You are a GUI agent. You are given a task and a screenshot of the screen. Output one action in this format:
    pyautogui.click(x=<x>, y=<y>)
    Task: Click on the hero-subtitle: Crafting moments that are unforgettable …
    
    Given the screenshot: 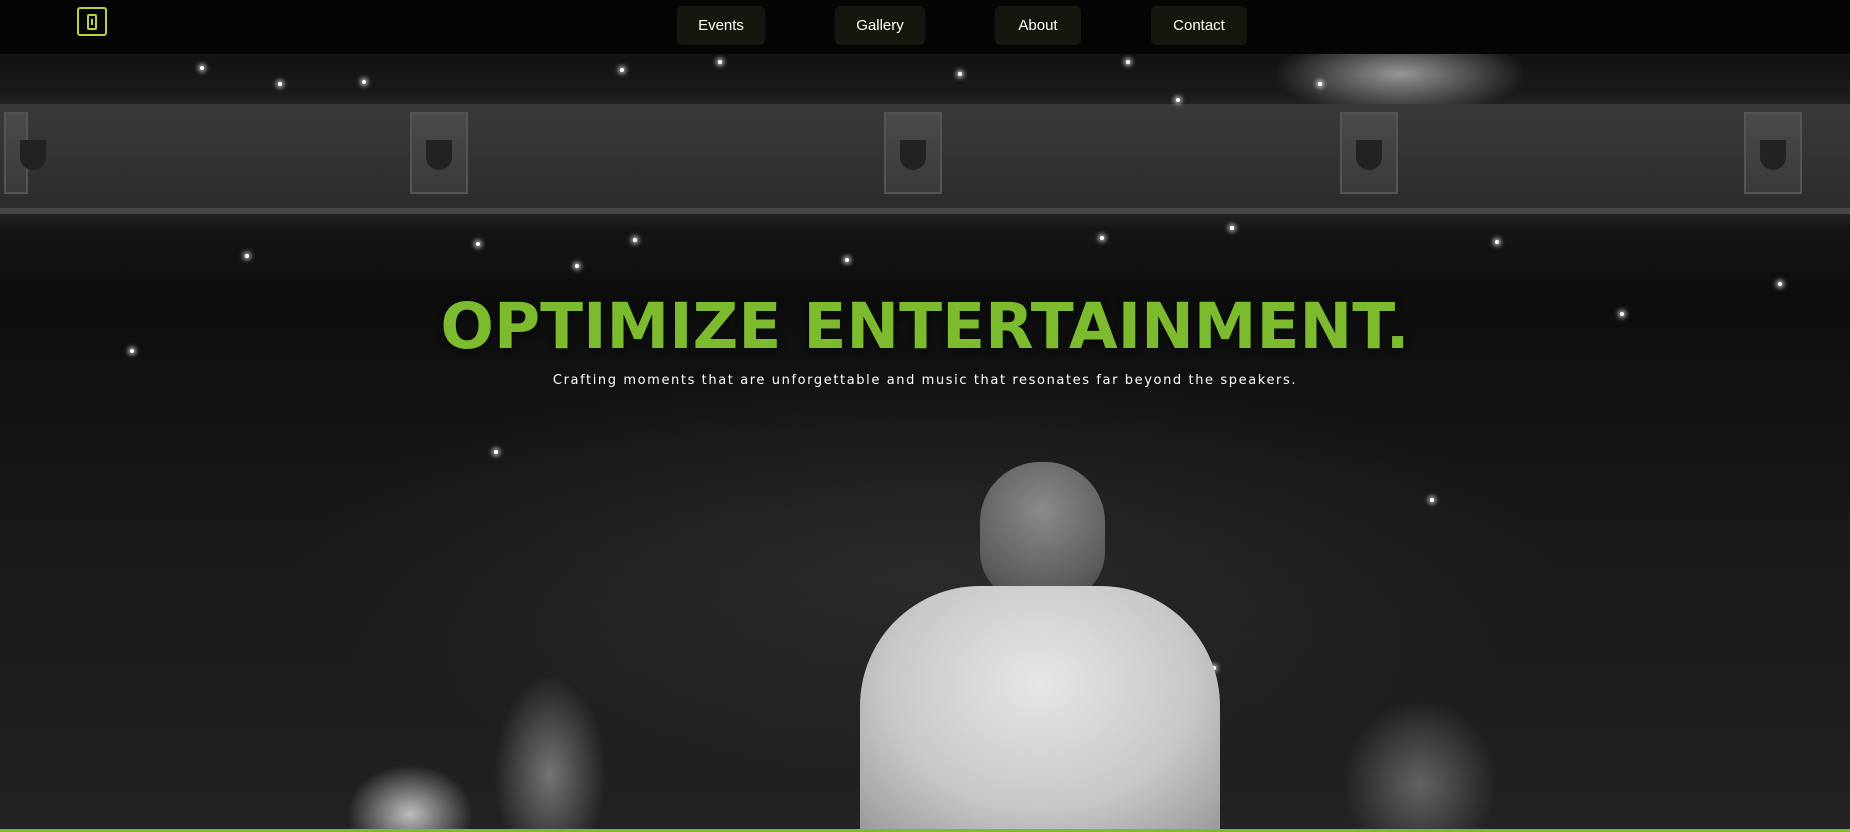 What is the action you would take?
    pyautogui.click(x=925, y=380)
    